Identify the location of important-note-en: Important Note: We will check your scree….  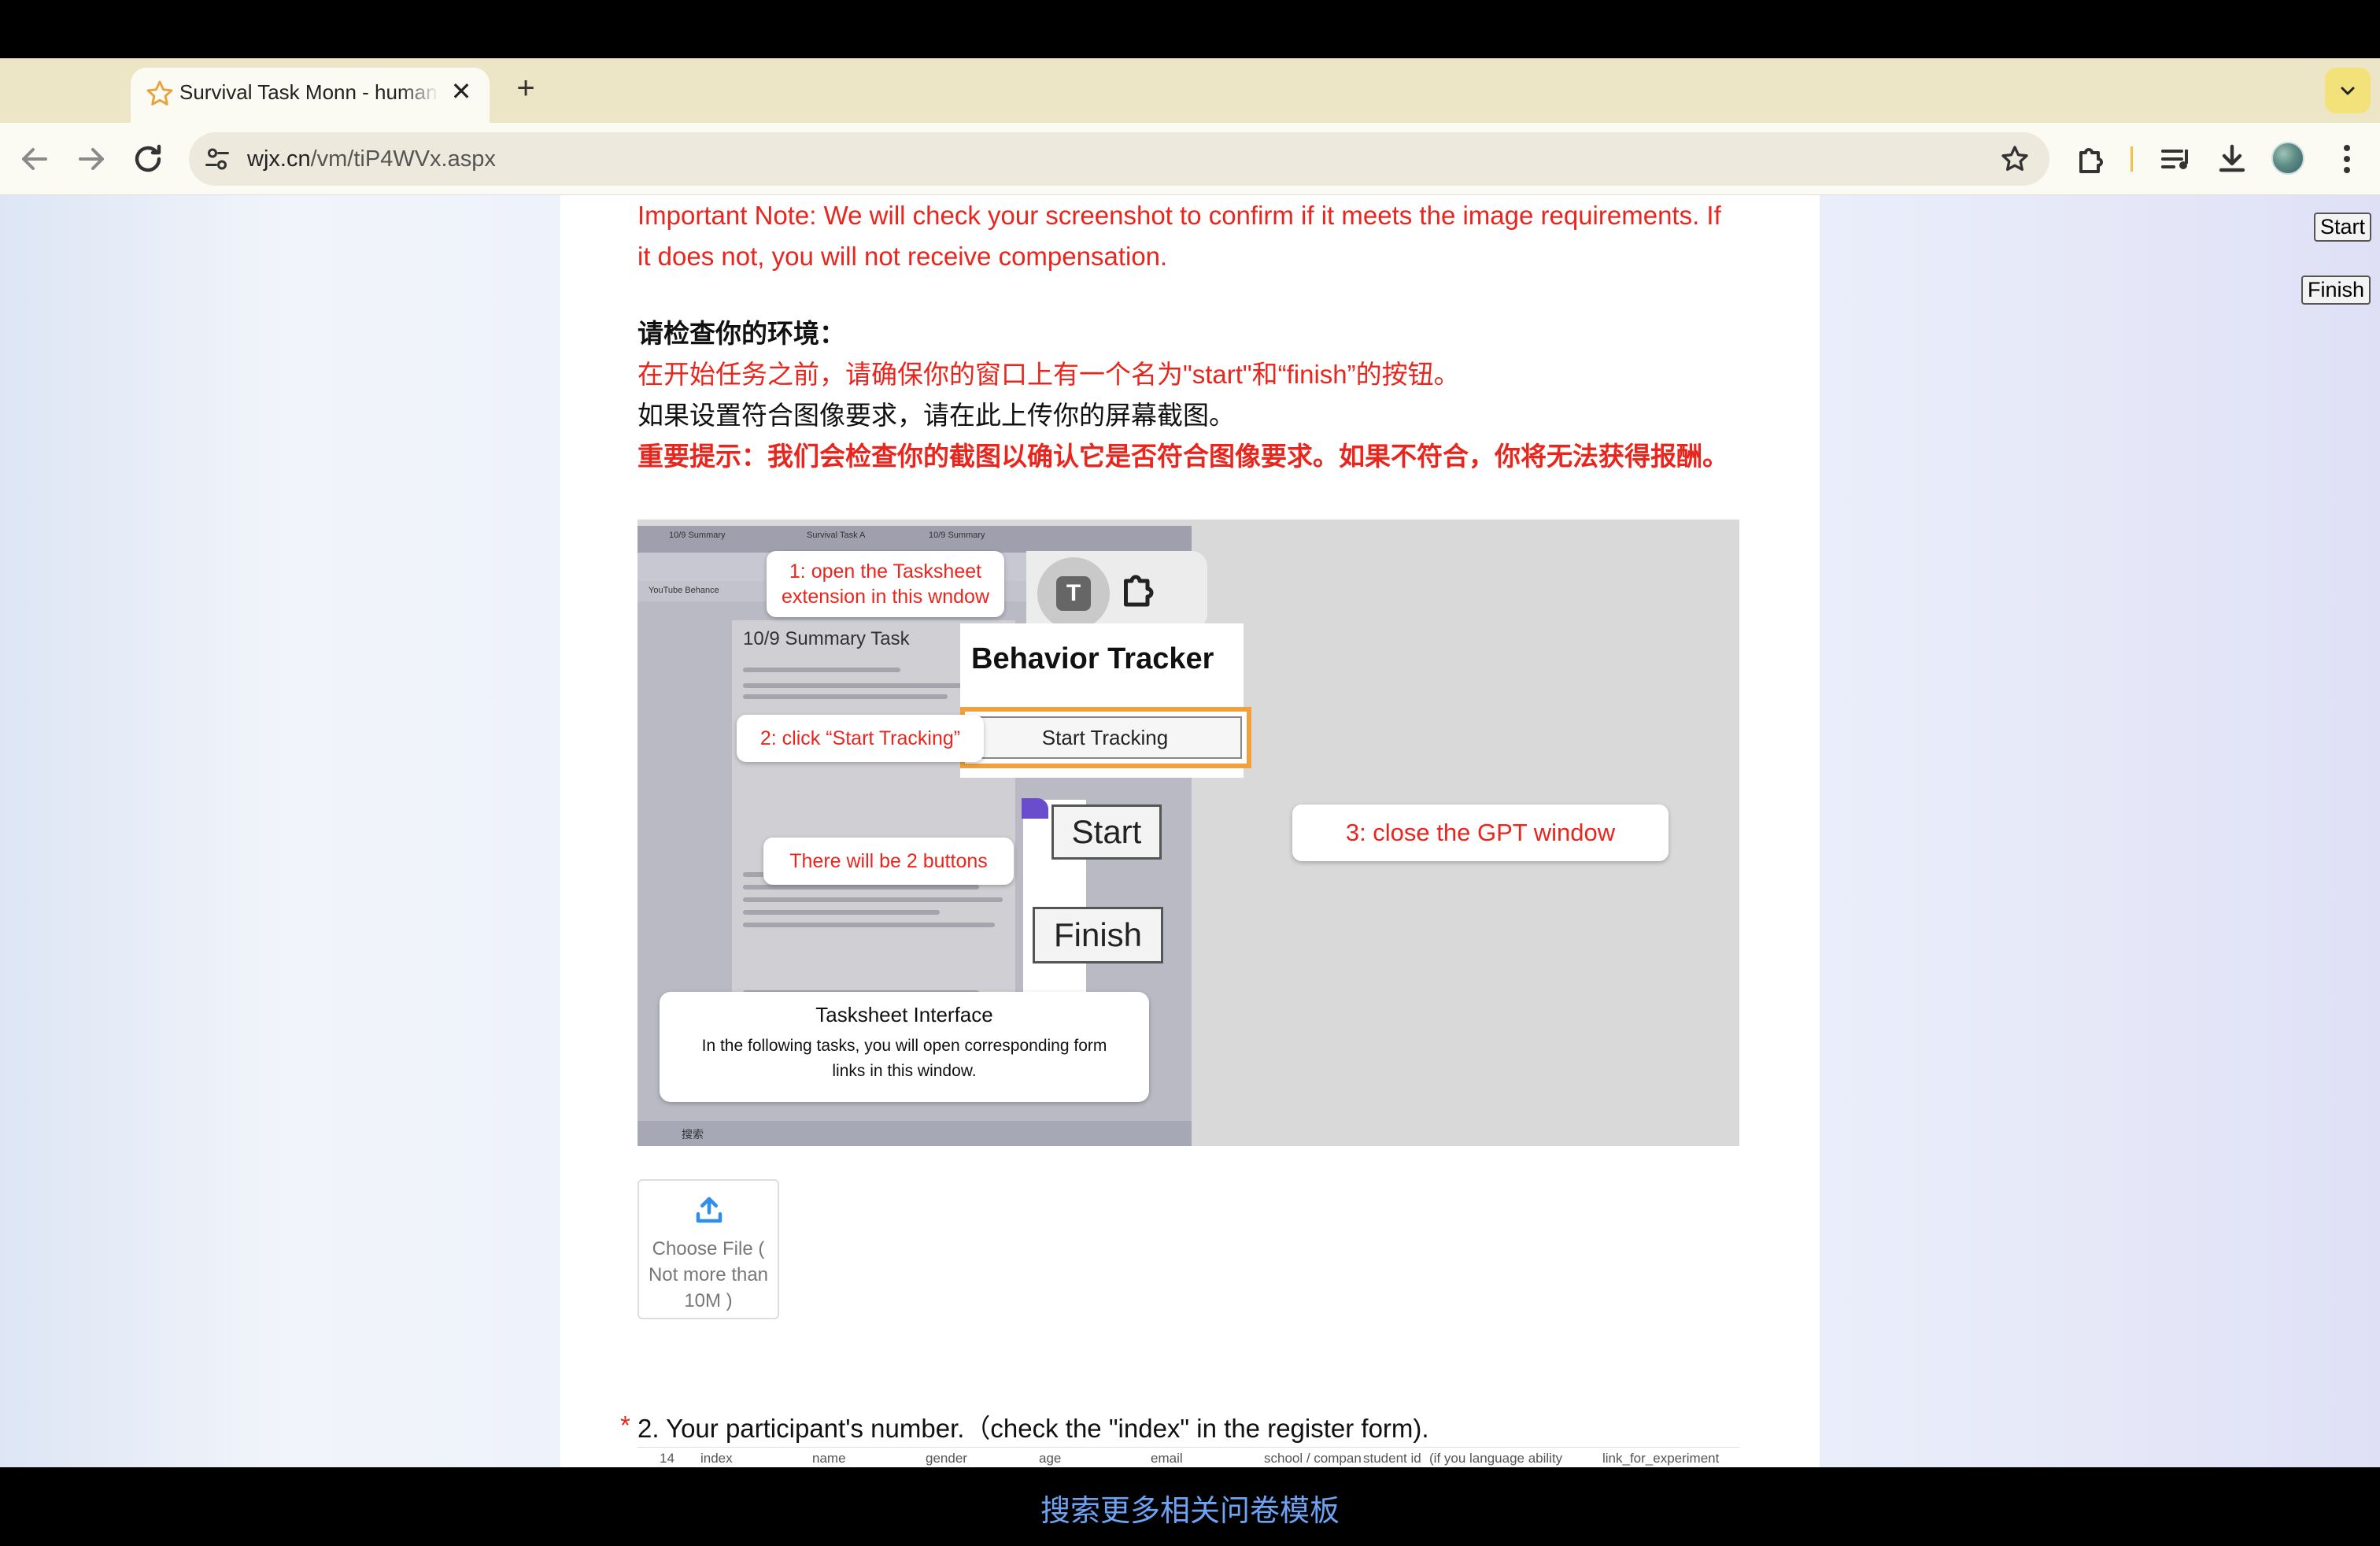
(1179, 236).